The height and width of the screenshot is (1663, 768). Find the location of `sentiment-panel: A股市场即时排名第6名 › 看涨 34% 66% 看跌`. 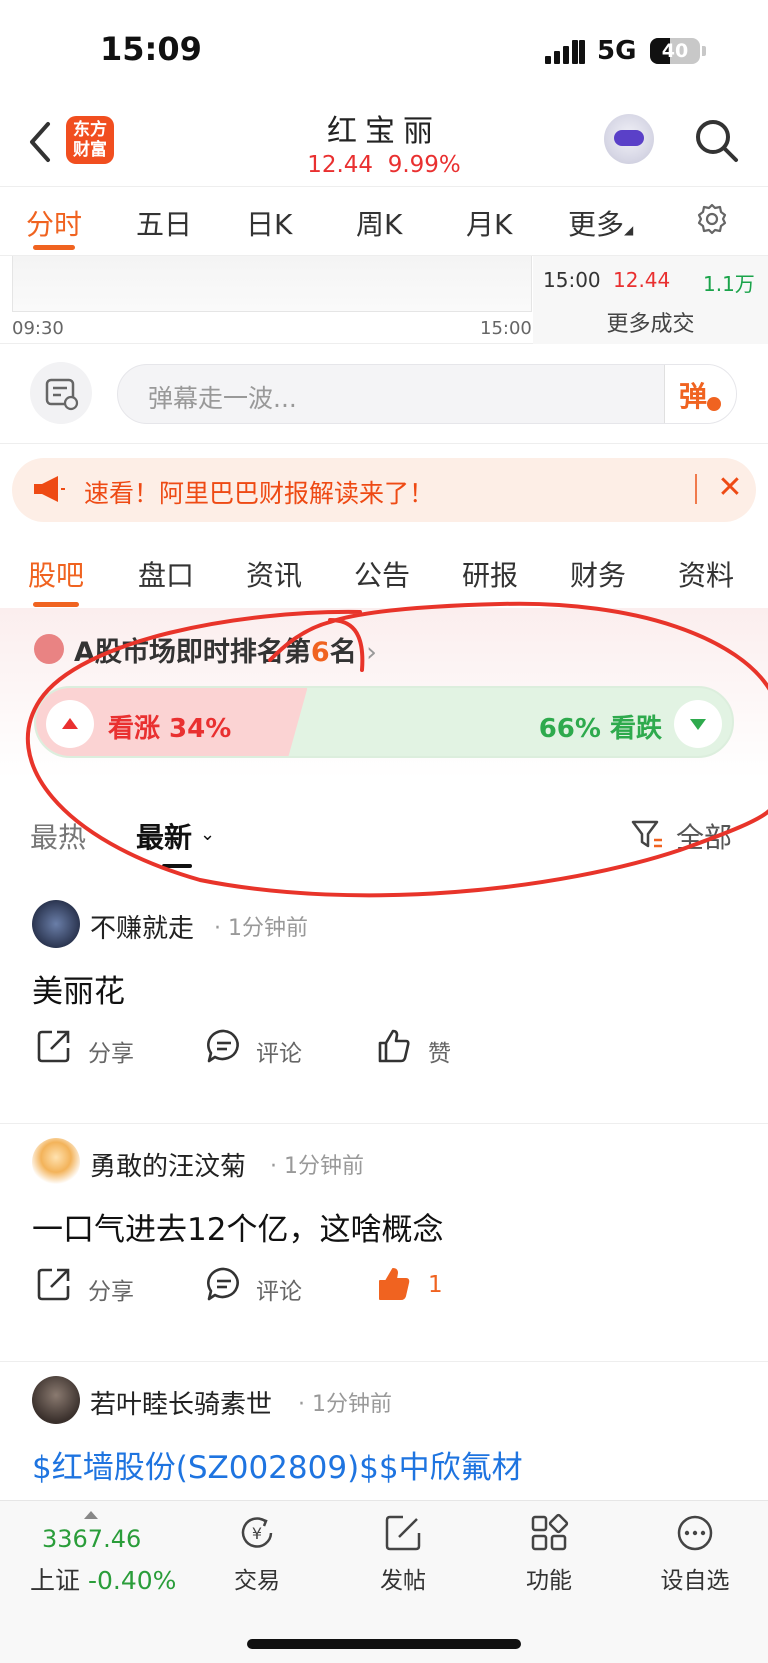

sentiment-panel: A股市场即时排名第6名 › 看涨 34% 66% 看跌 is located at coordinates (384, 693).